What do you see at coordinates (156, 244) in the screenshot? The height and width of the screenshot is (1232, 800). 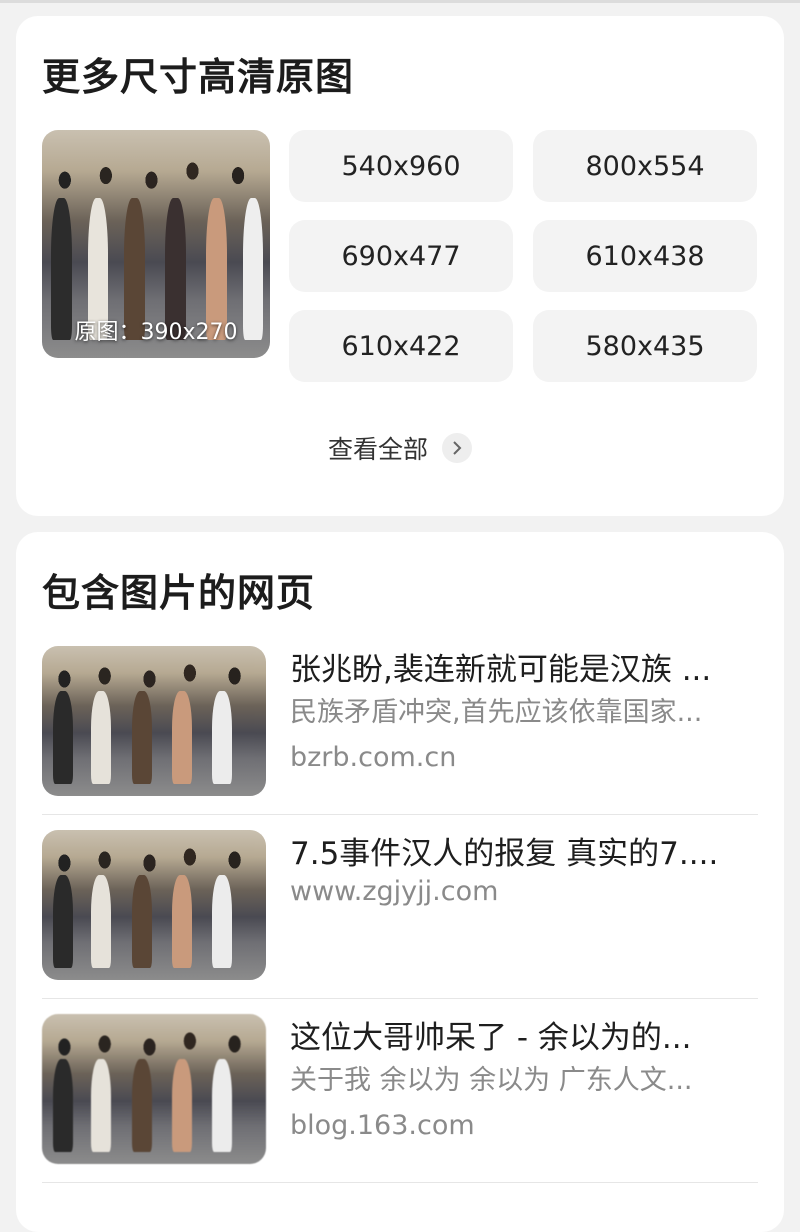 I see `original-image-thumbnail: 原图：390x270` at bounding box center [156, 244].